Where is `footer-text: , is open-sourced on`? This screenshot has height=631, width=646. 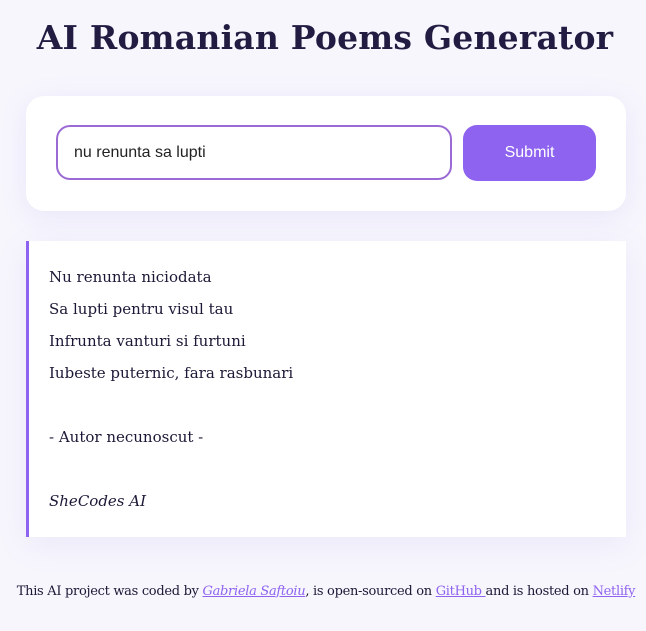
footer-text: , is open-sourced on is located at coordinates (370, 591).